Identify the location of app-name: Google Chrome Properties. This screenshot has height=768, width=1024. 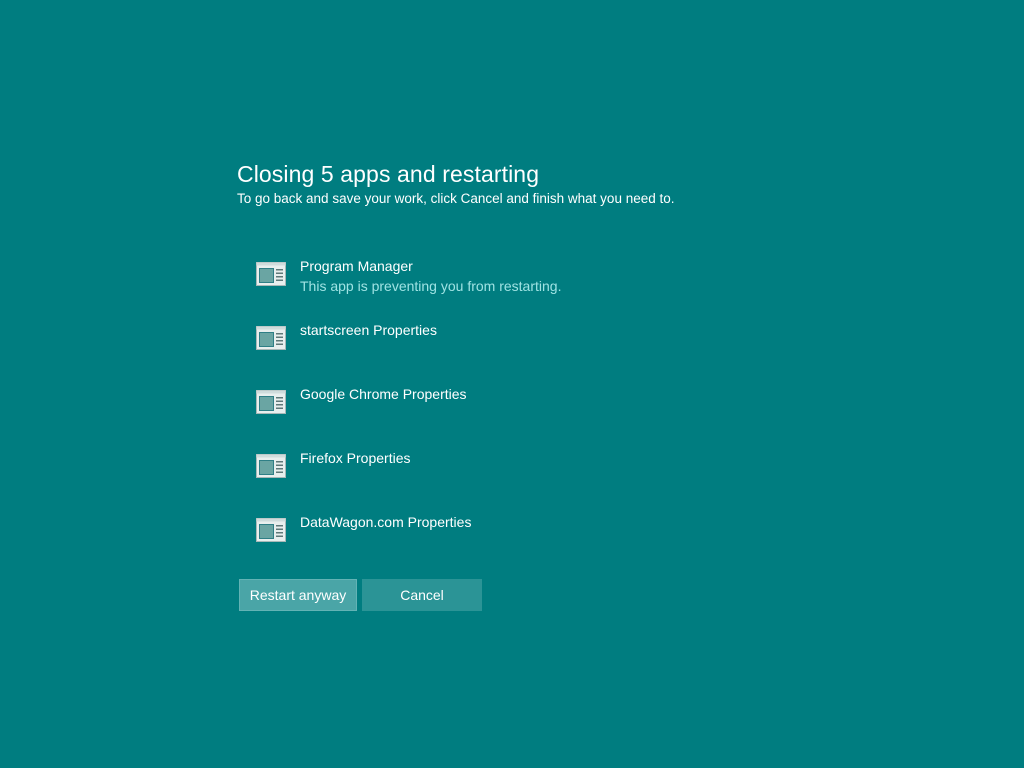
(383, 394).